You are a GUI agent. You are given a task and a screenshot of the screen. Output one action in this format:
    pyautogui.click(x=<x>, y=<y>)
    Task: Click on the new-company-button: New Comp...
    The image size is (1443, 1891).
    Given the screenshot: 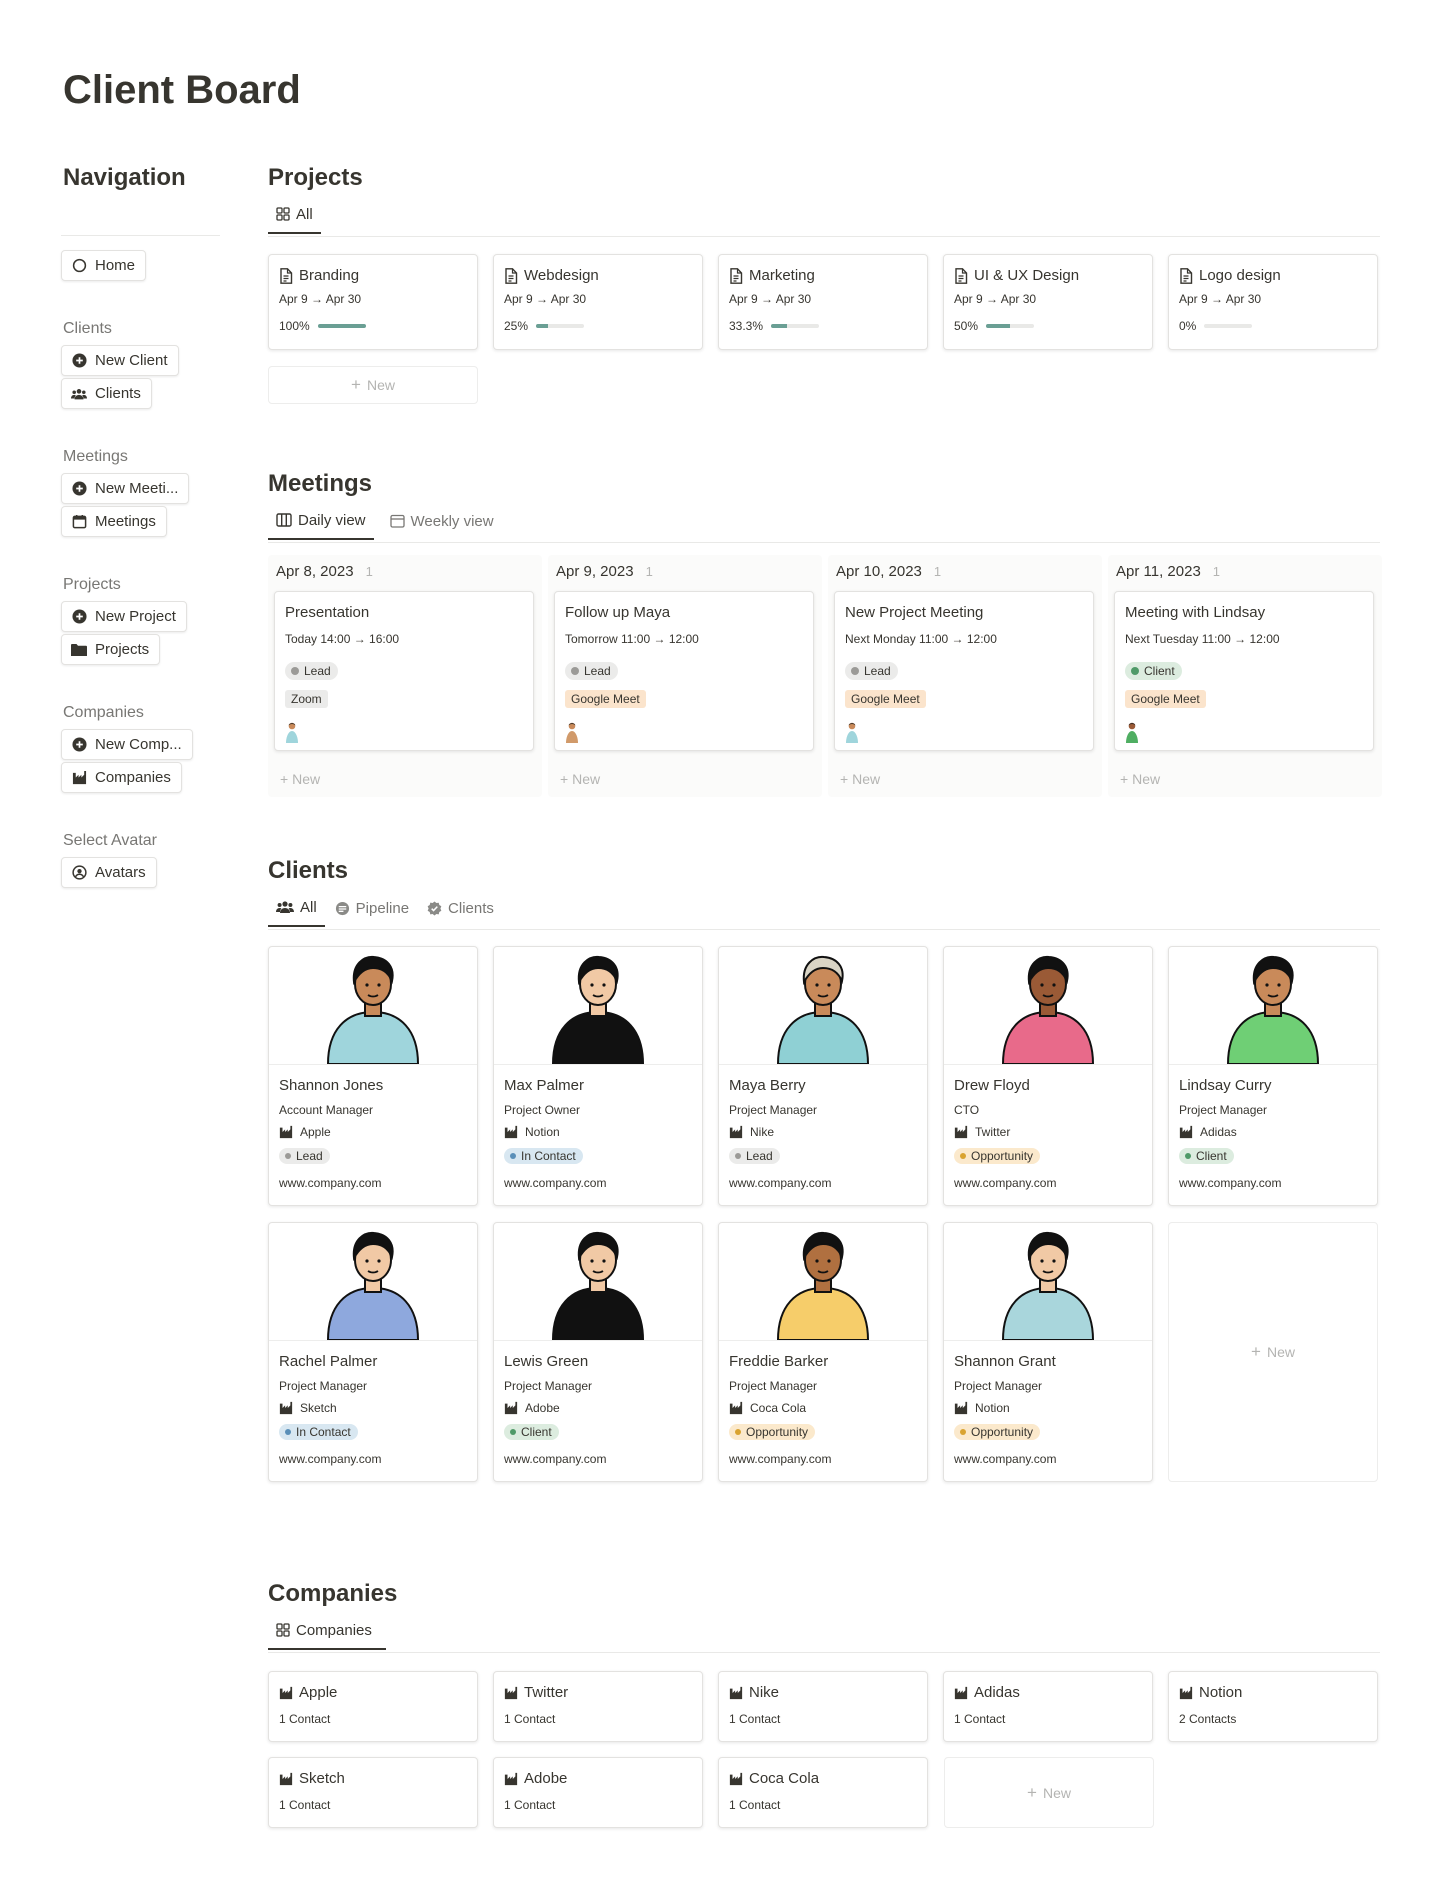 What is the action you would take?
    pyautogui.click(x=127, y=744)
    